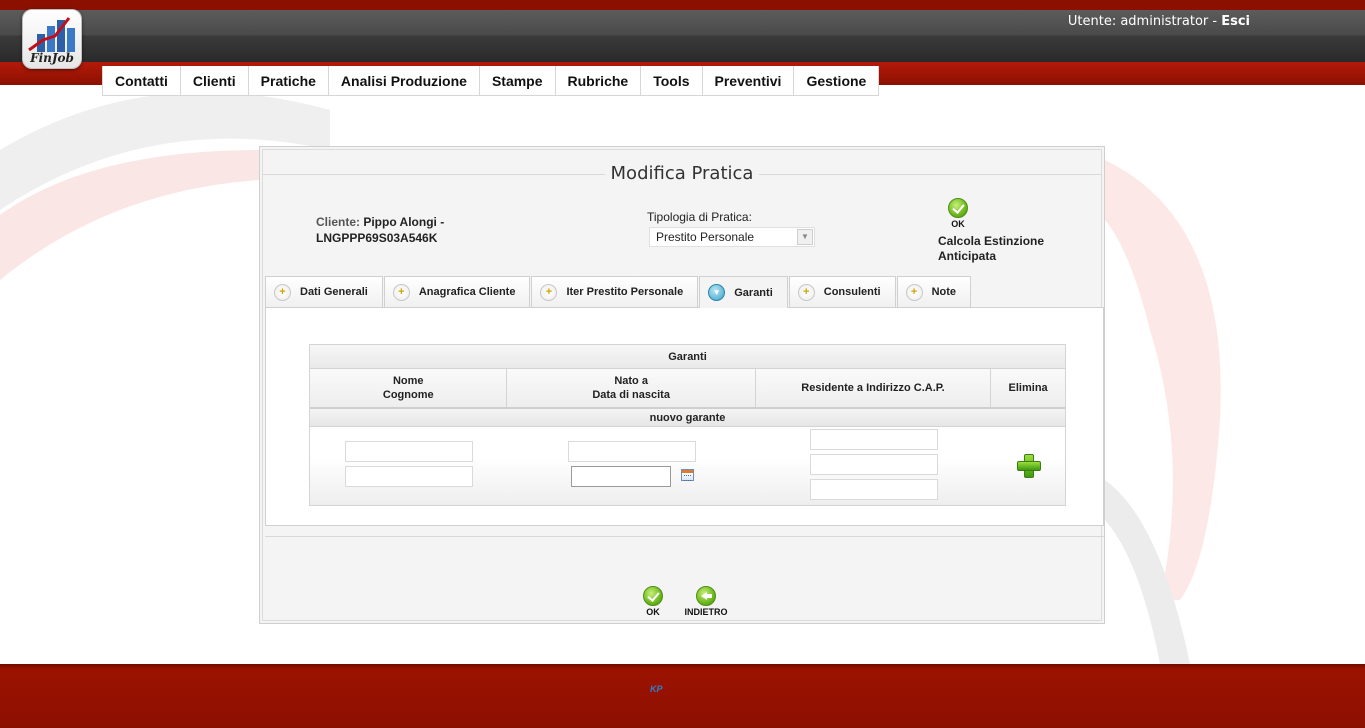 This screenshot has height=728, width=1365. I want to click on menu-item-preventivi: Preventivi, so click(748, 81).